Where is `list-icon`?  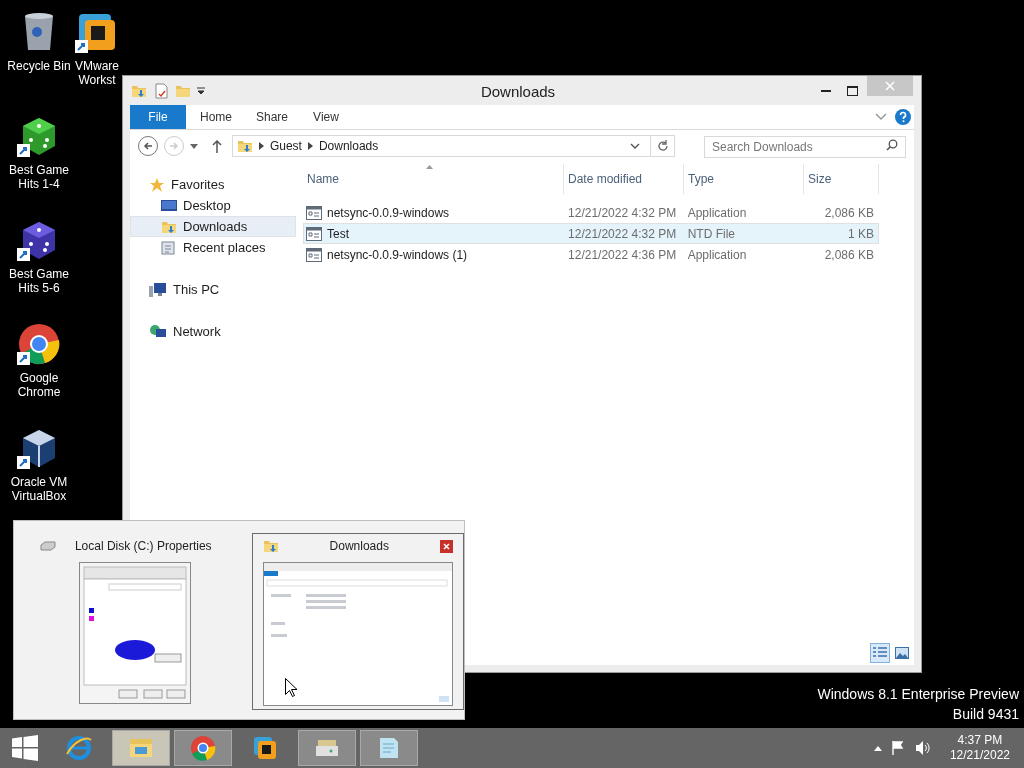
list-icon is located at coordinates (880, 653).